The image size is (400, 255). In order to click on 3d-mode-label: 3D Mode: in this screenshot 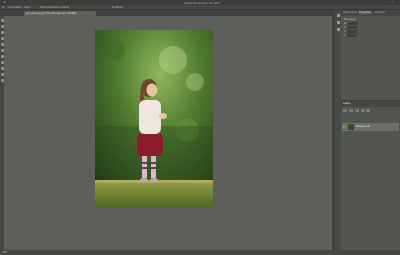, I will do `click(118, 7)`.